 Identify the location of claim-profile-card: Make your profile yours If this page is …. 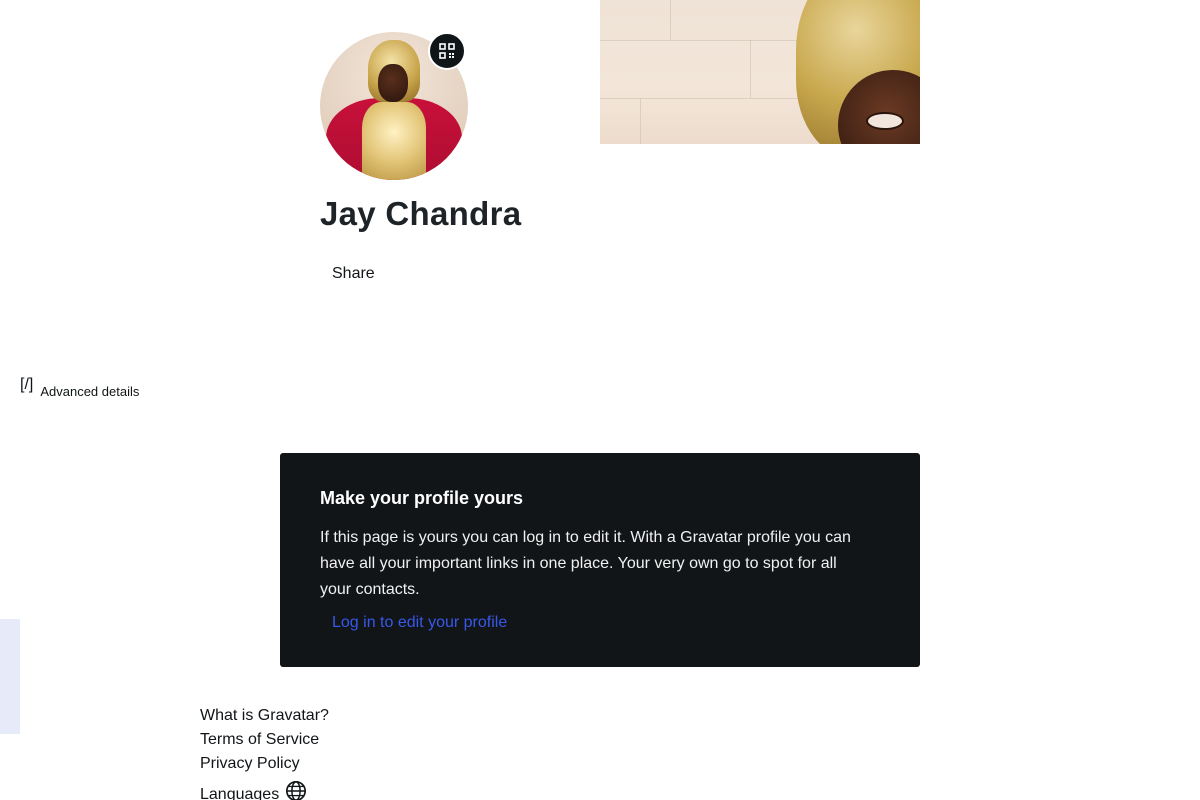
(600, 560).